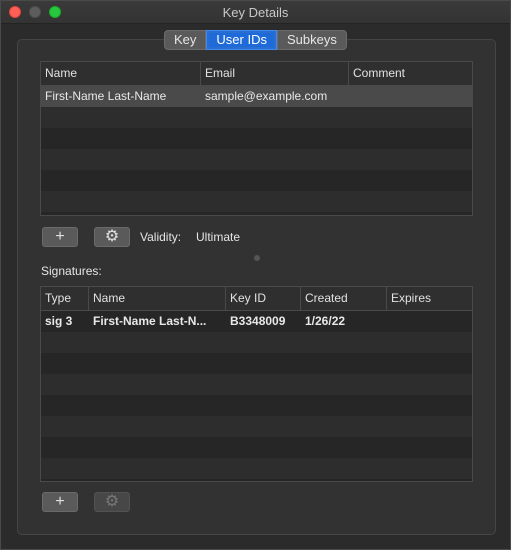 The image size is (511, 550). Describe the element at coordinates (185, 40) in the screenshot. I see `tab-key: Key` at that location.